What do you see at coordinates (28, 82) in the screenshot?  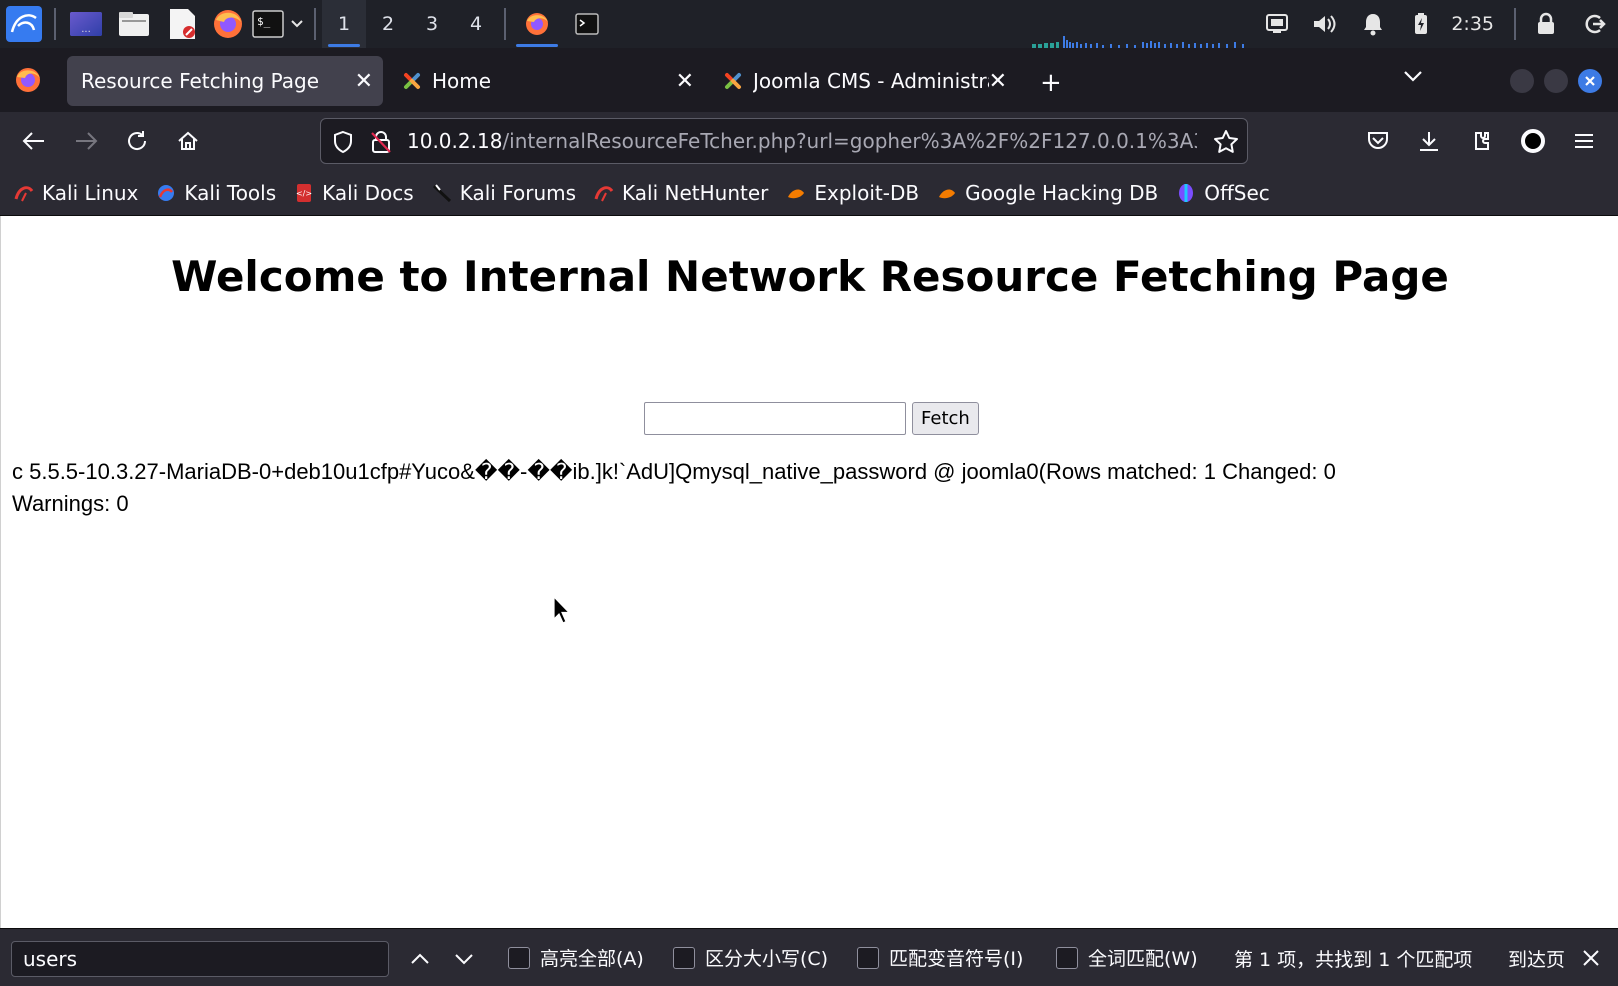 I see `firefox-view-icon` at bounding box center [28, 82].